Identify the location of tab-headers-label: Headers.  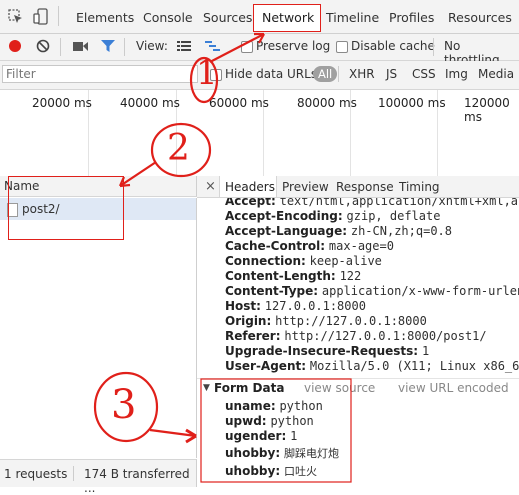
(250, 187).